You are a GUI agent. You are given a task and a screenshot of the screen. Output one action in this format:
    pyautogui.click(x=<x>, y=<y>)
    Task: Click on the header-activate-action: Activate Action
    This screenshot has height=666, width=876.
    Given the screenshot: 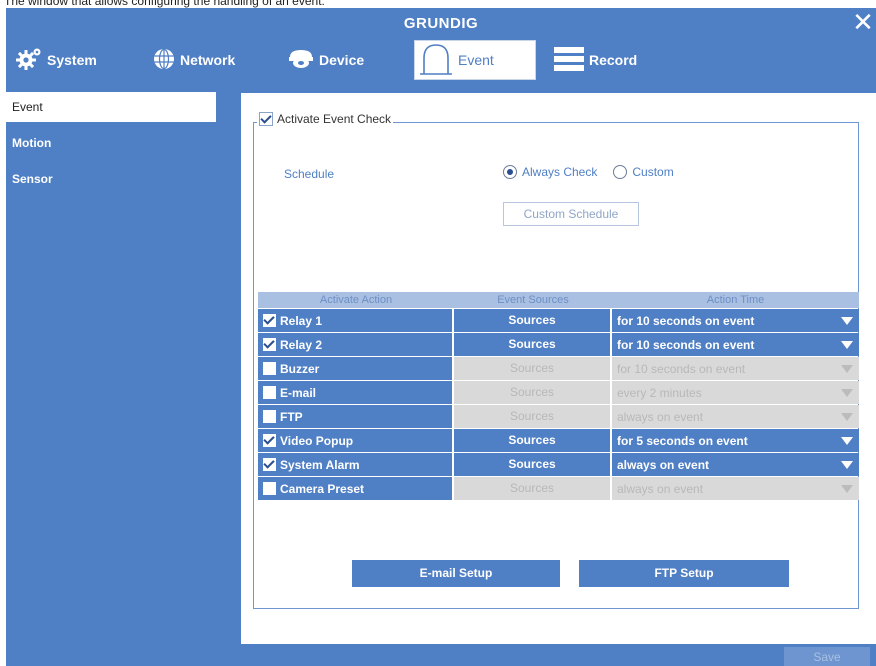 What is the action you would take?
    pyautogui.click(x=356, y=300)
    